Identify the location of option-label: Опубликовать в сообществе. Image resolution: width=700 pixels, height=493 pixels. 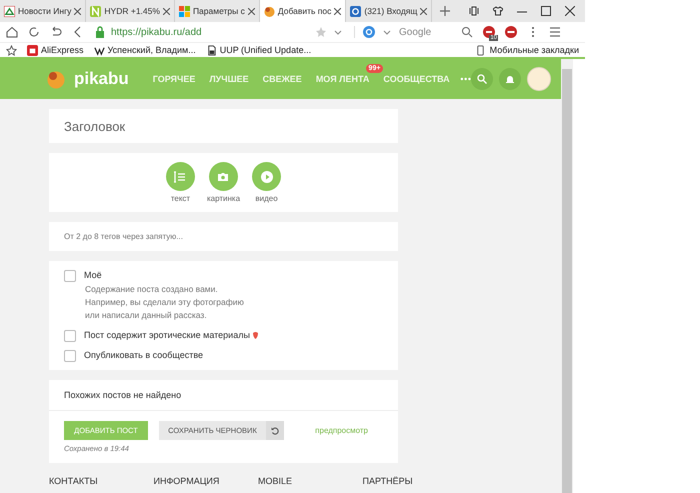
(144, 355).